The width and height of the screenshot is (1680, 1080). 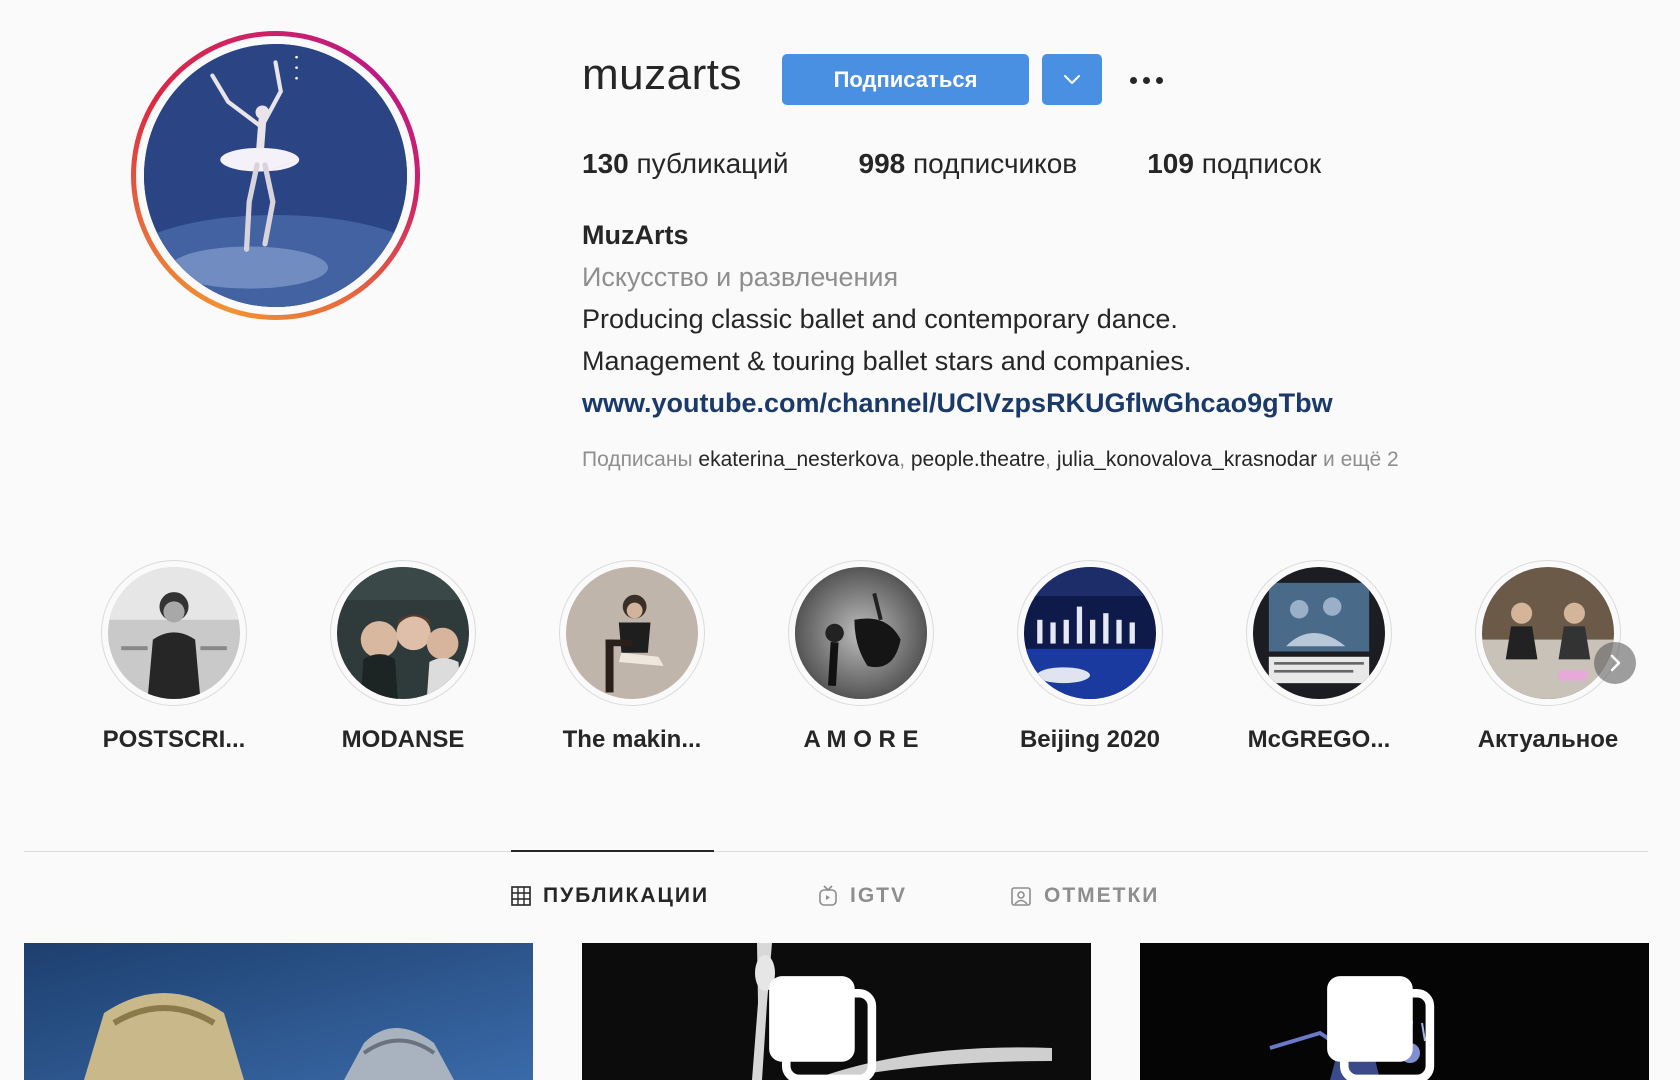 I want to click on tab-posts: ПУБЛИКАЦИИ, so click(x=610, y=896).